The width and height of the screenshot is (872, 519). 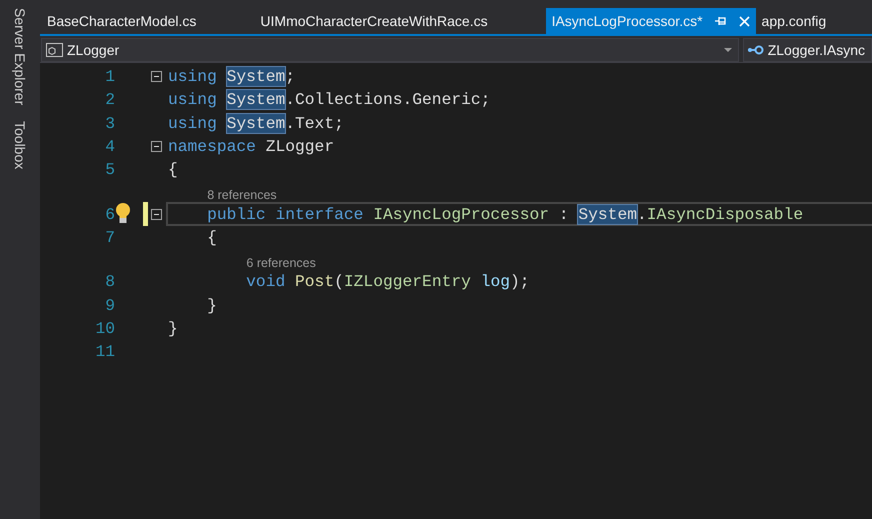 I want to click on close-icon, so click(x=744, y=21).